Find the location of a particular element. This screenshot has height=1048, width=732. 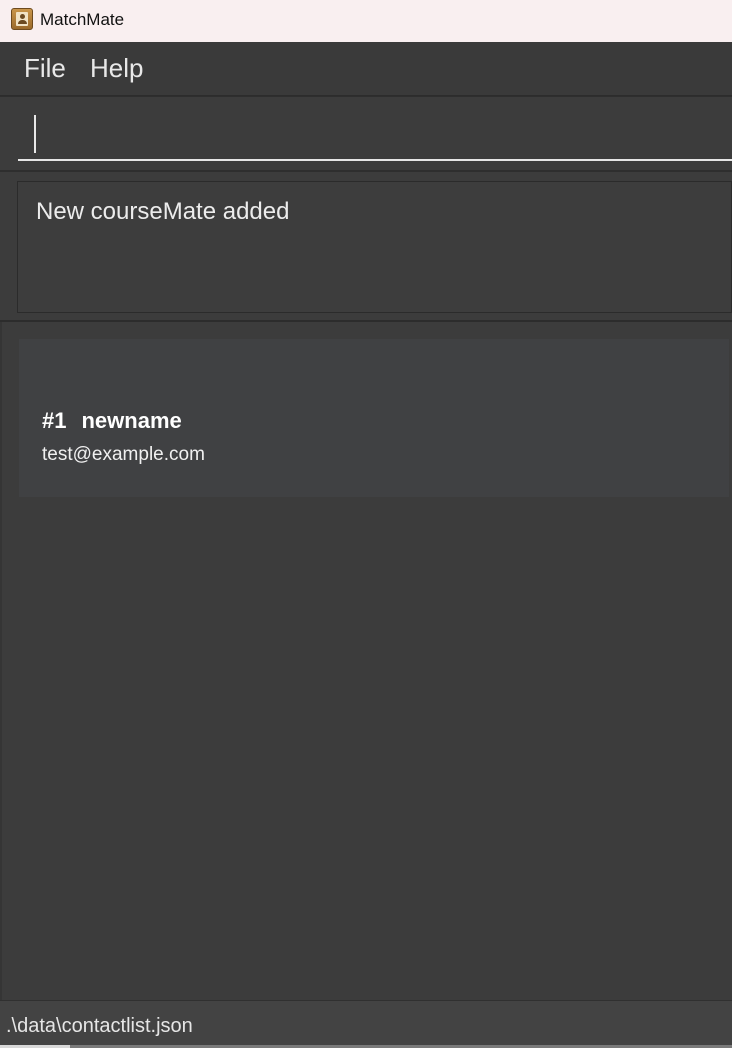

menu-bar: File Help is located at coordinates (366, 69).